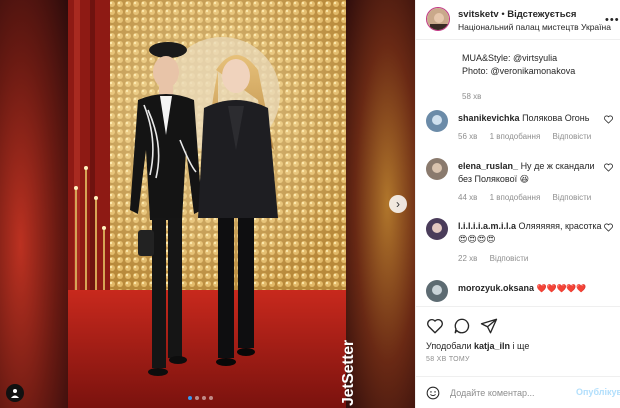 The image size is (620, 408). What do you see at coordinates (561, 288) in the screenshot?
I see `comment-body: ❤️❤️❤️❤️❤️` at bounding box center [561, 288].